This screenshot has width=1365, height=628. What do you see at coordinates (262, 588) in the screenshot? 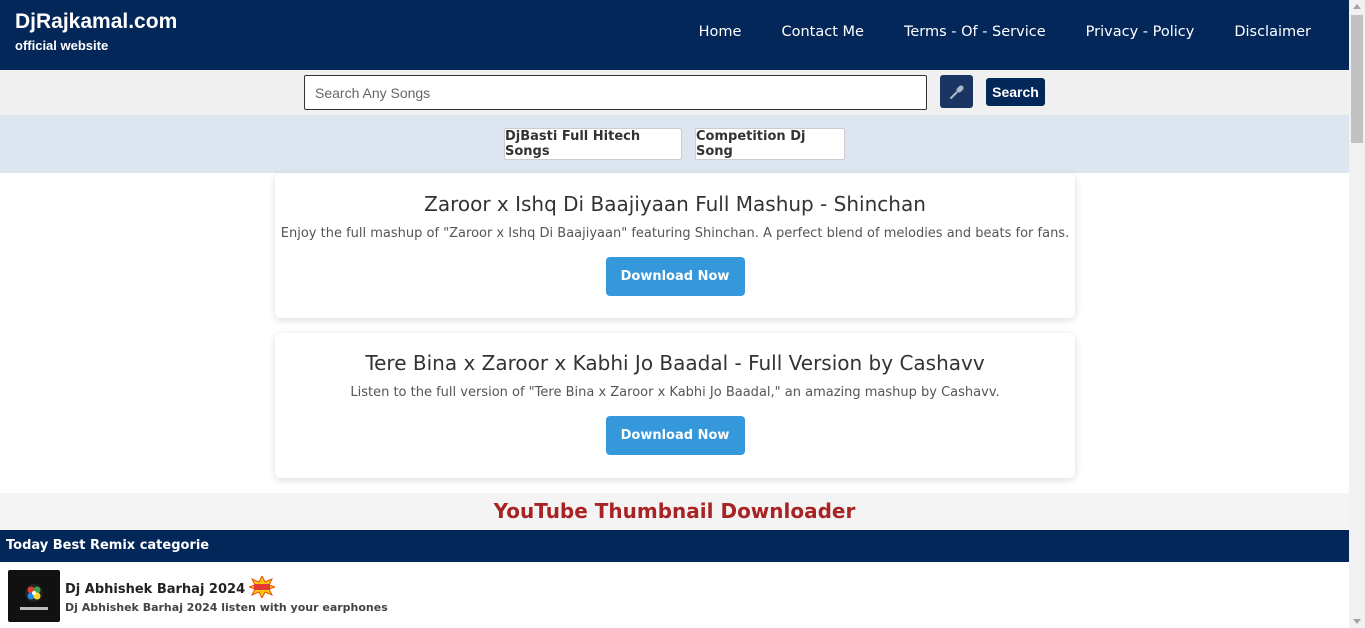
I see `new-badge-icon` at bounding box center [262, 588].